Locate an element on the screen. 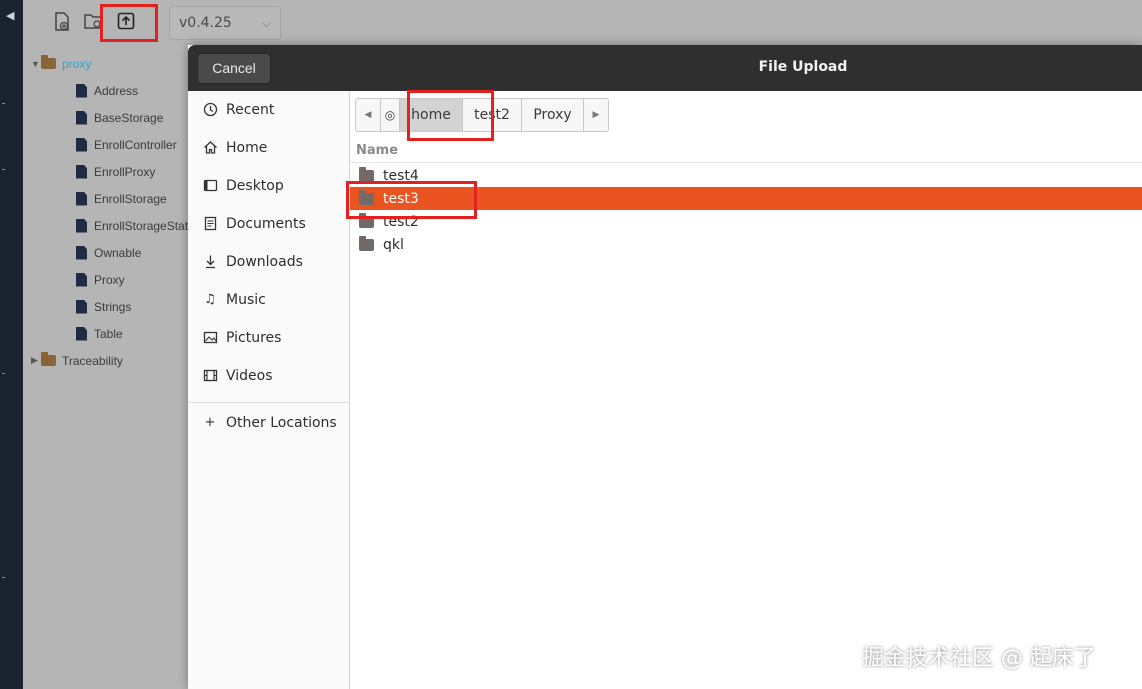 The image size is (1142, 689). tree-file: Proxy is located at coordinates (100, 279).